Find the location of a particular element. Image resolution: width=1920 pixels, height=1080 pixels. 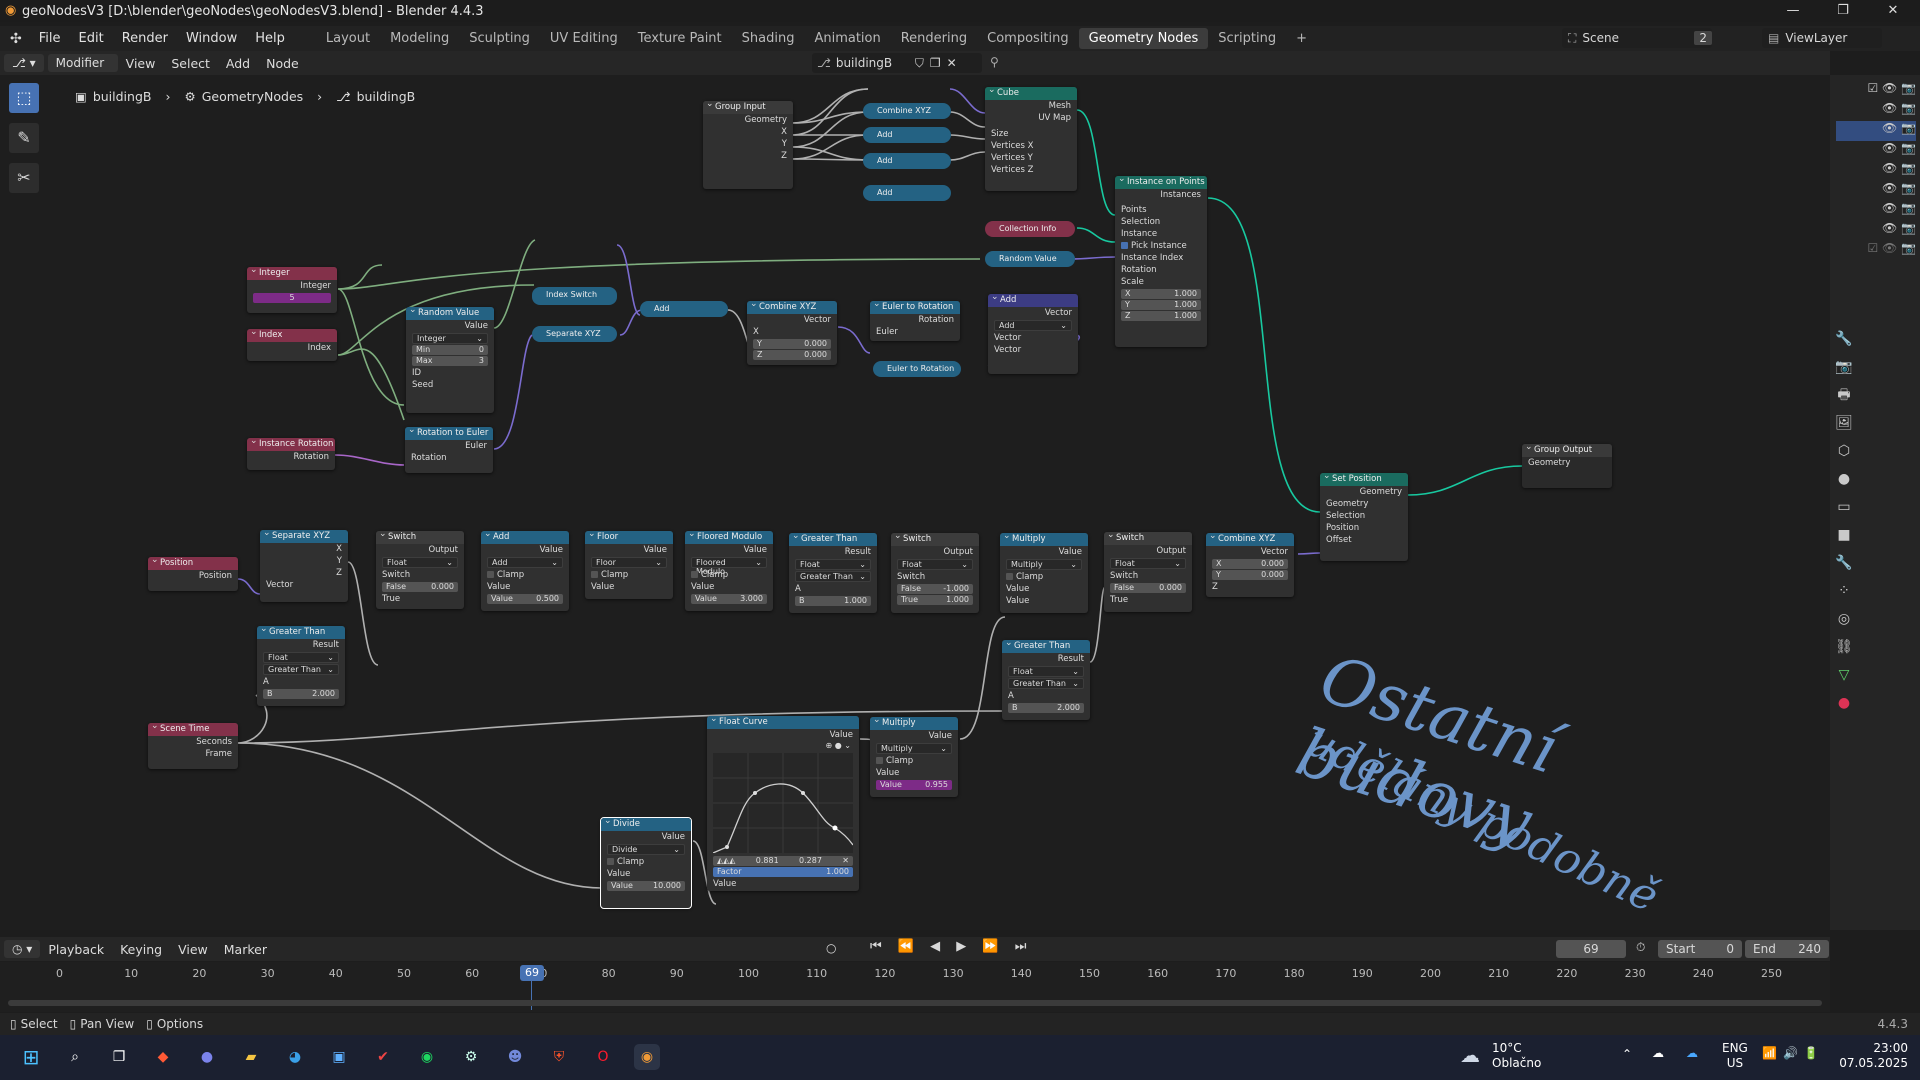

playback-menu: Playback is located at coordinates (76, 949).